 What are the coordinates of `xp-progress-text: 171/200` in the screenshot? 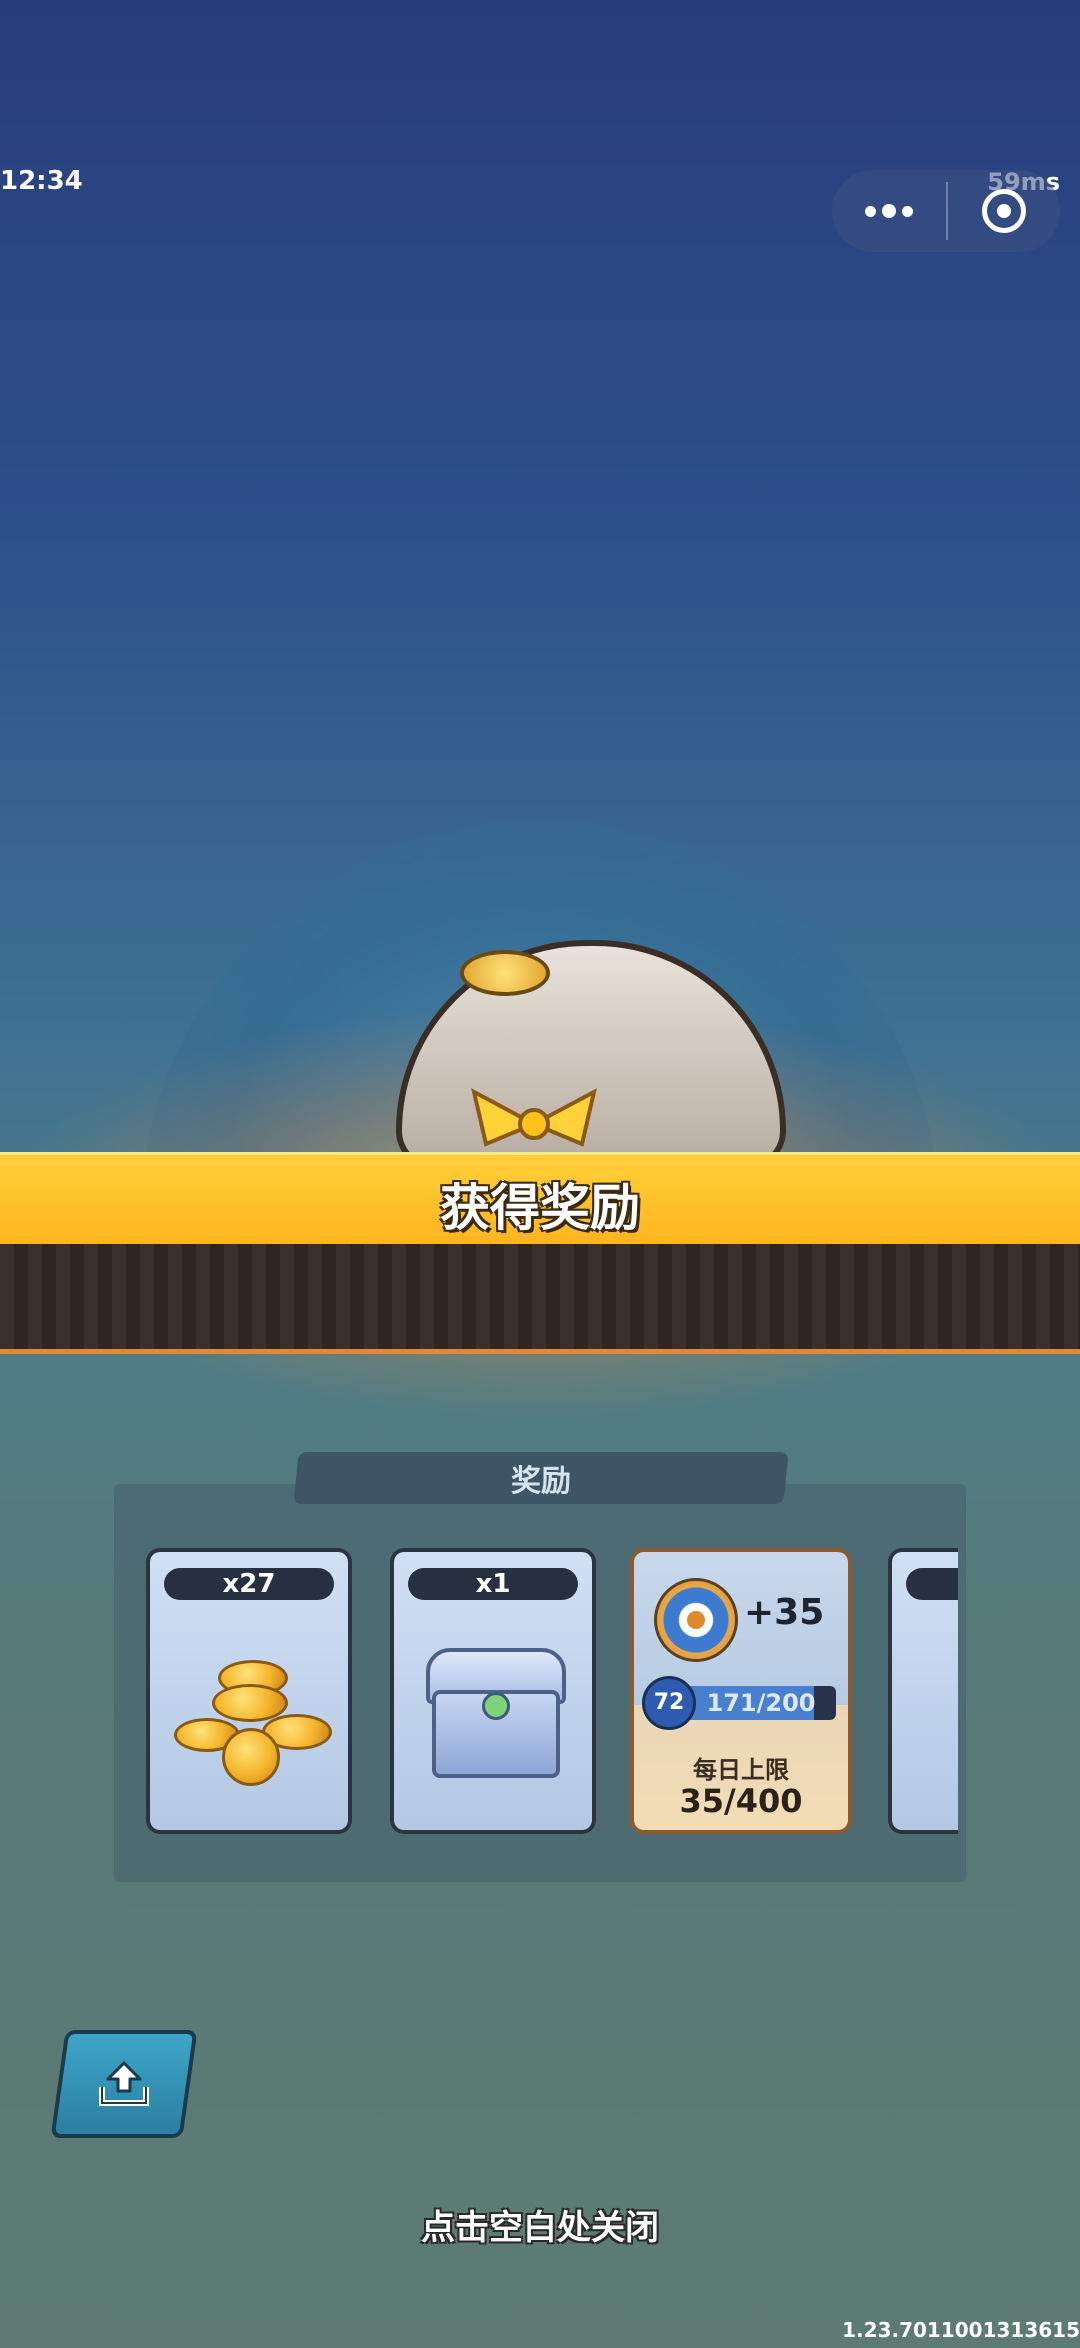 It's located at (761, 1703).